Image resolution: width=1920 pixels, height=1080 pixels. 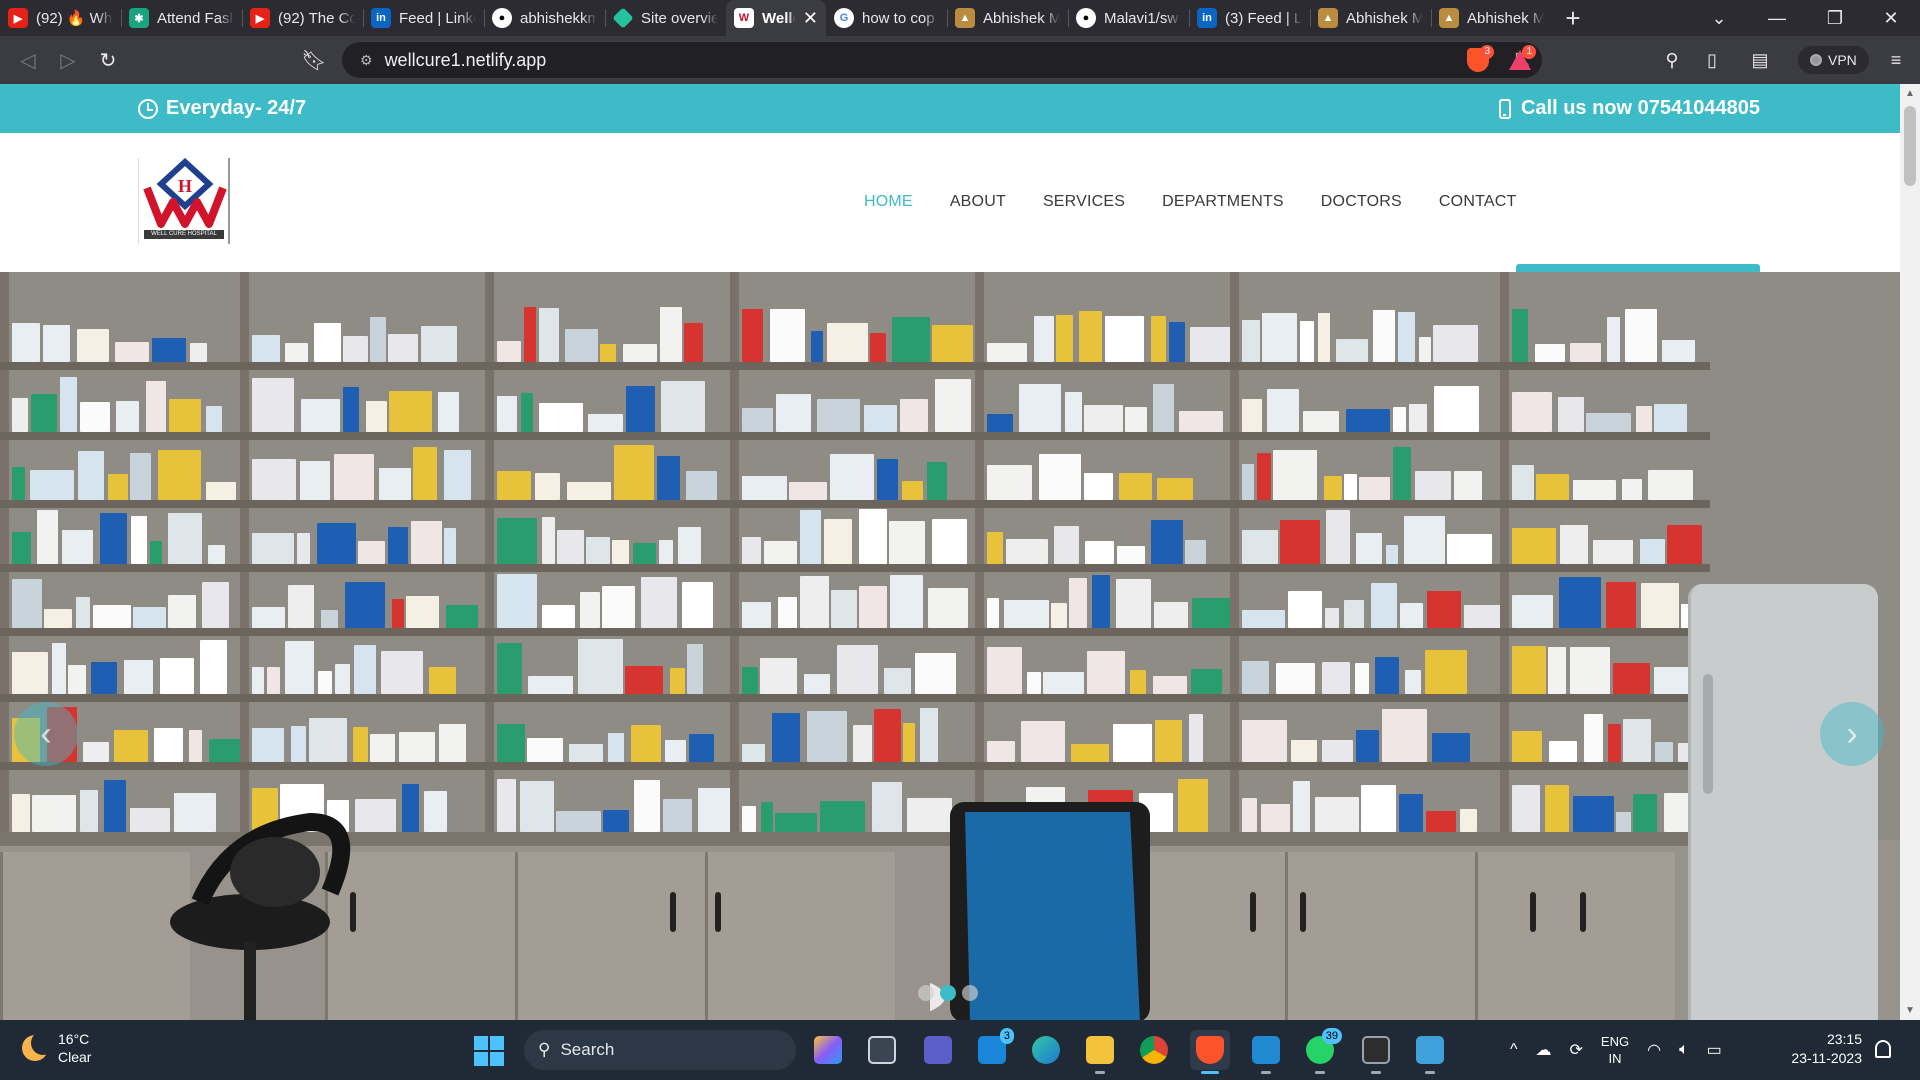 I want to click on onedrive-icon: ☁, so click(x=1544, y=1050).